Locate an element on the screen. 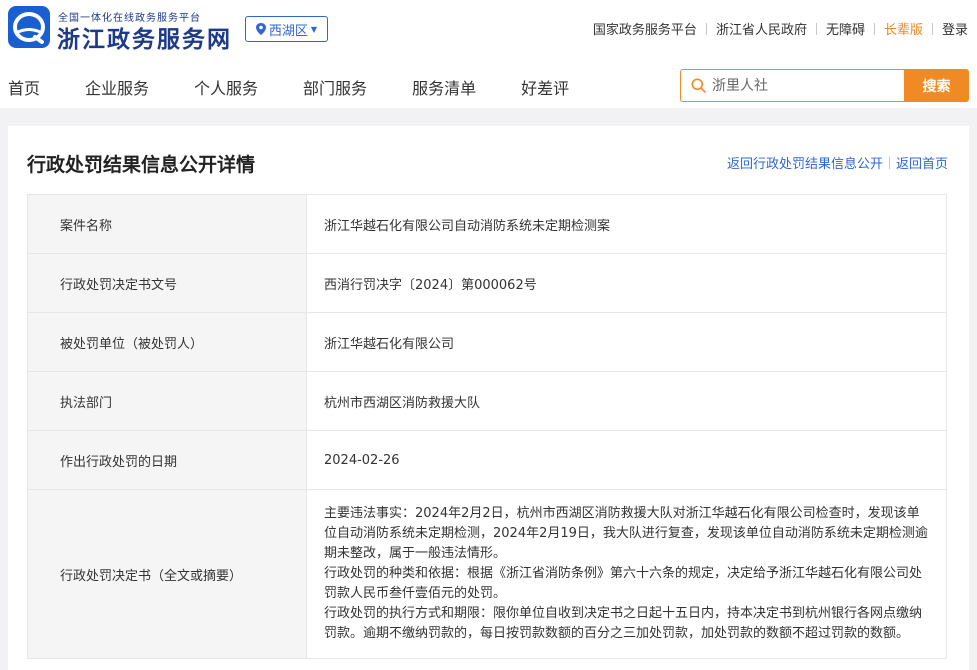 Image resolution: width=977 pixels, height=670 pixels. caret-down-icon: ▼ is located at coordinates (314, 29).